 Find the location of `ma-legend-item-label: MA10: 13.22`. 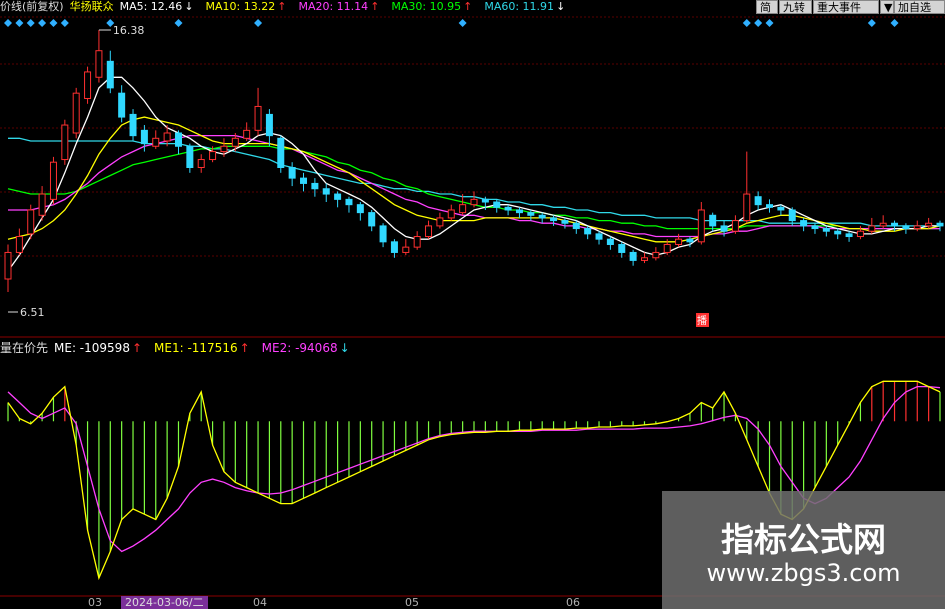

ma-legend-item-label: MA10: 13.22 is located at coordinates (240, 6).